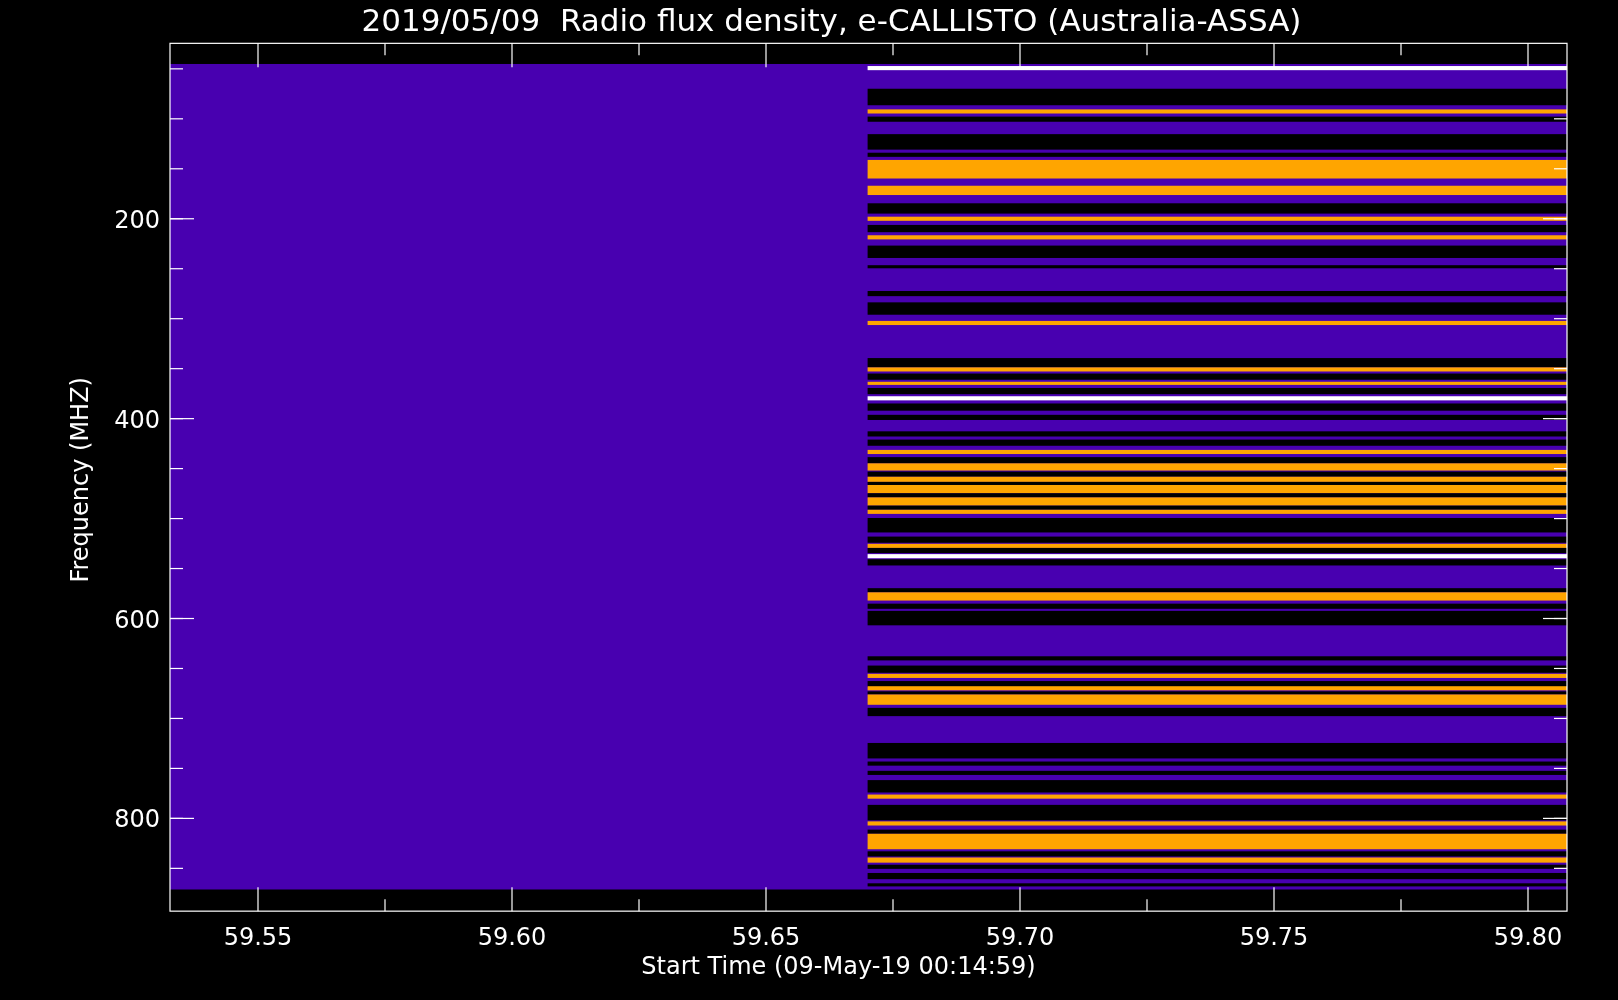 This screenshot has height=1000, width=1618. What do you see at coordinates (137, 619) in the screenshot?
I see `axis-tick-label: 600` at bounding box center [137, 619].